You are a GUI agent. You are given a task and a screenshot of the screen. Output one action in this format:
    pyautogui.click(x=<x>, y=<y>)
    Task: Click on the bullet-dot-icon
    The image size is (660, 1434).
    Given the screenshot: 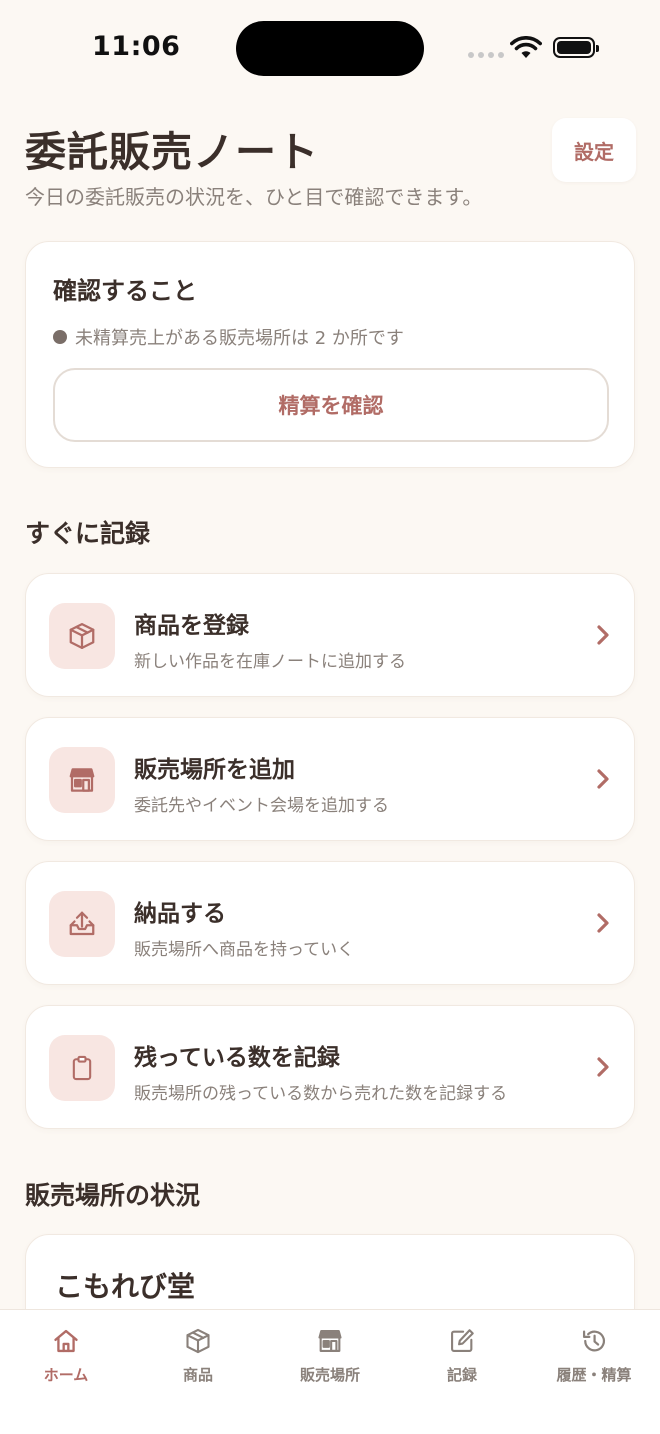 What is the action you would take?
    pyautogui.click(x=60, y=337)
    